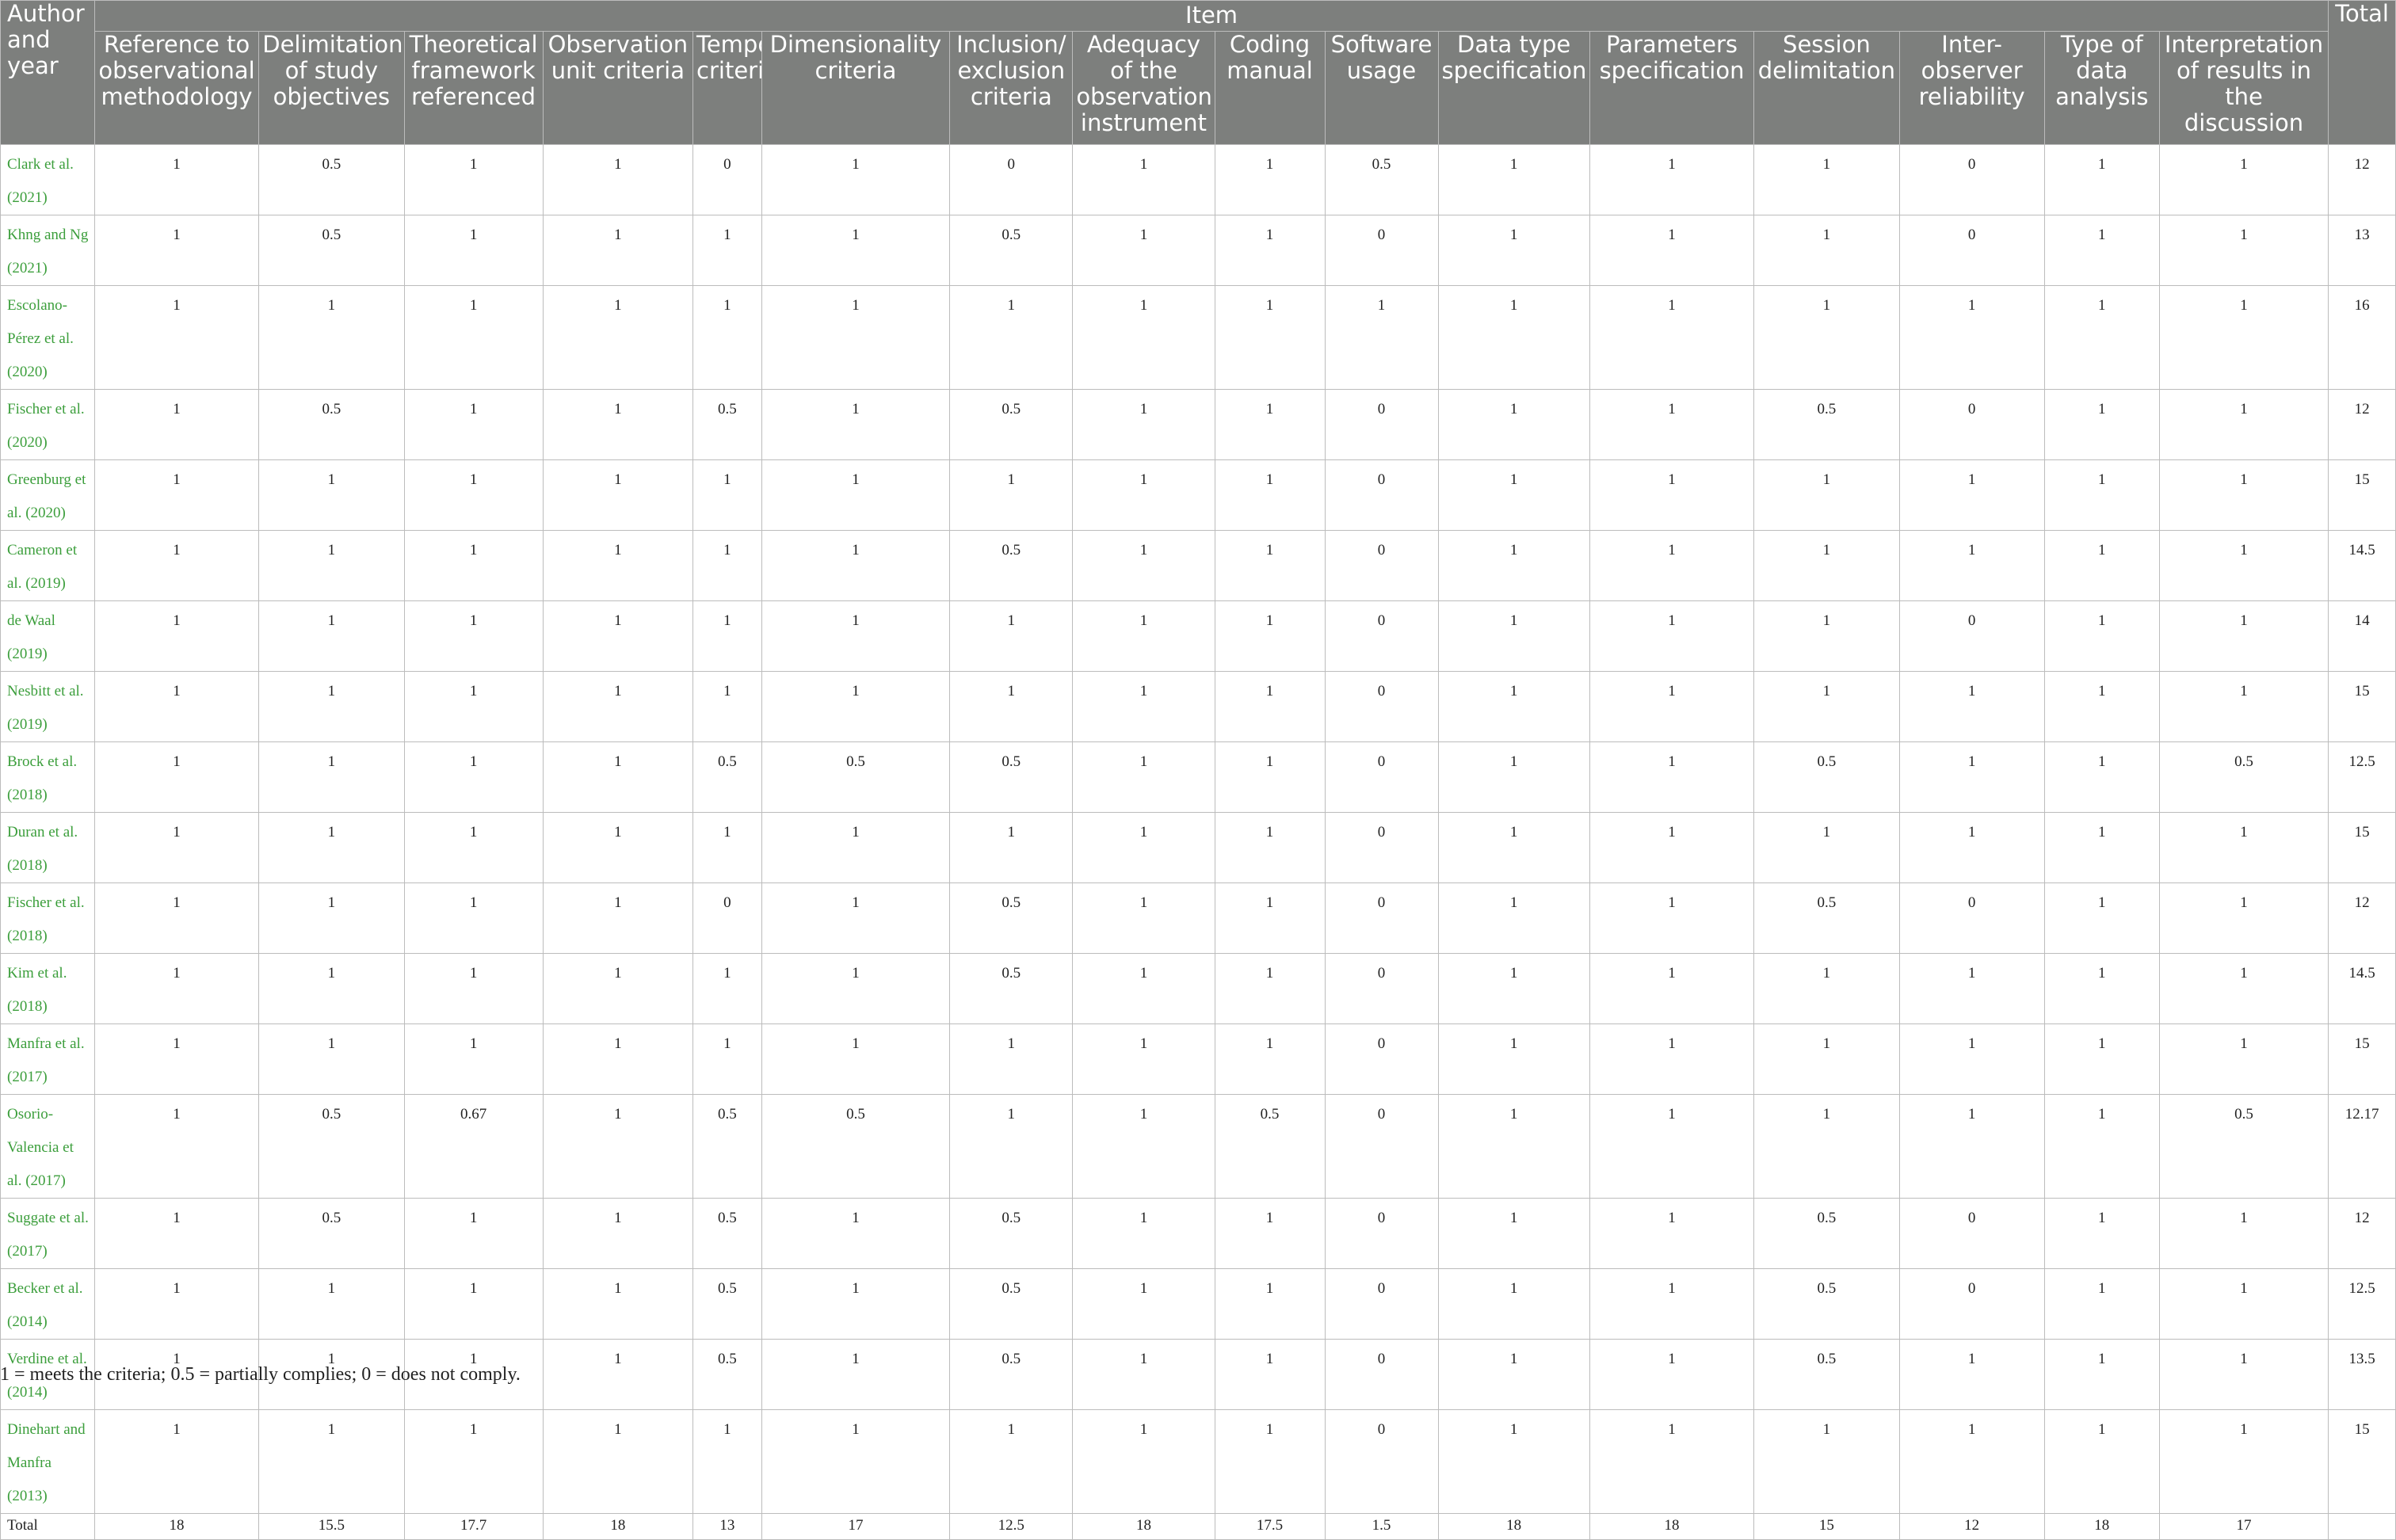  I want to click on author-cell: Escolano-Pérez et al. (2020), so click(48, 337).